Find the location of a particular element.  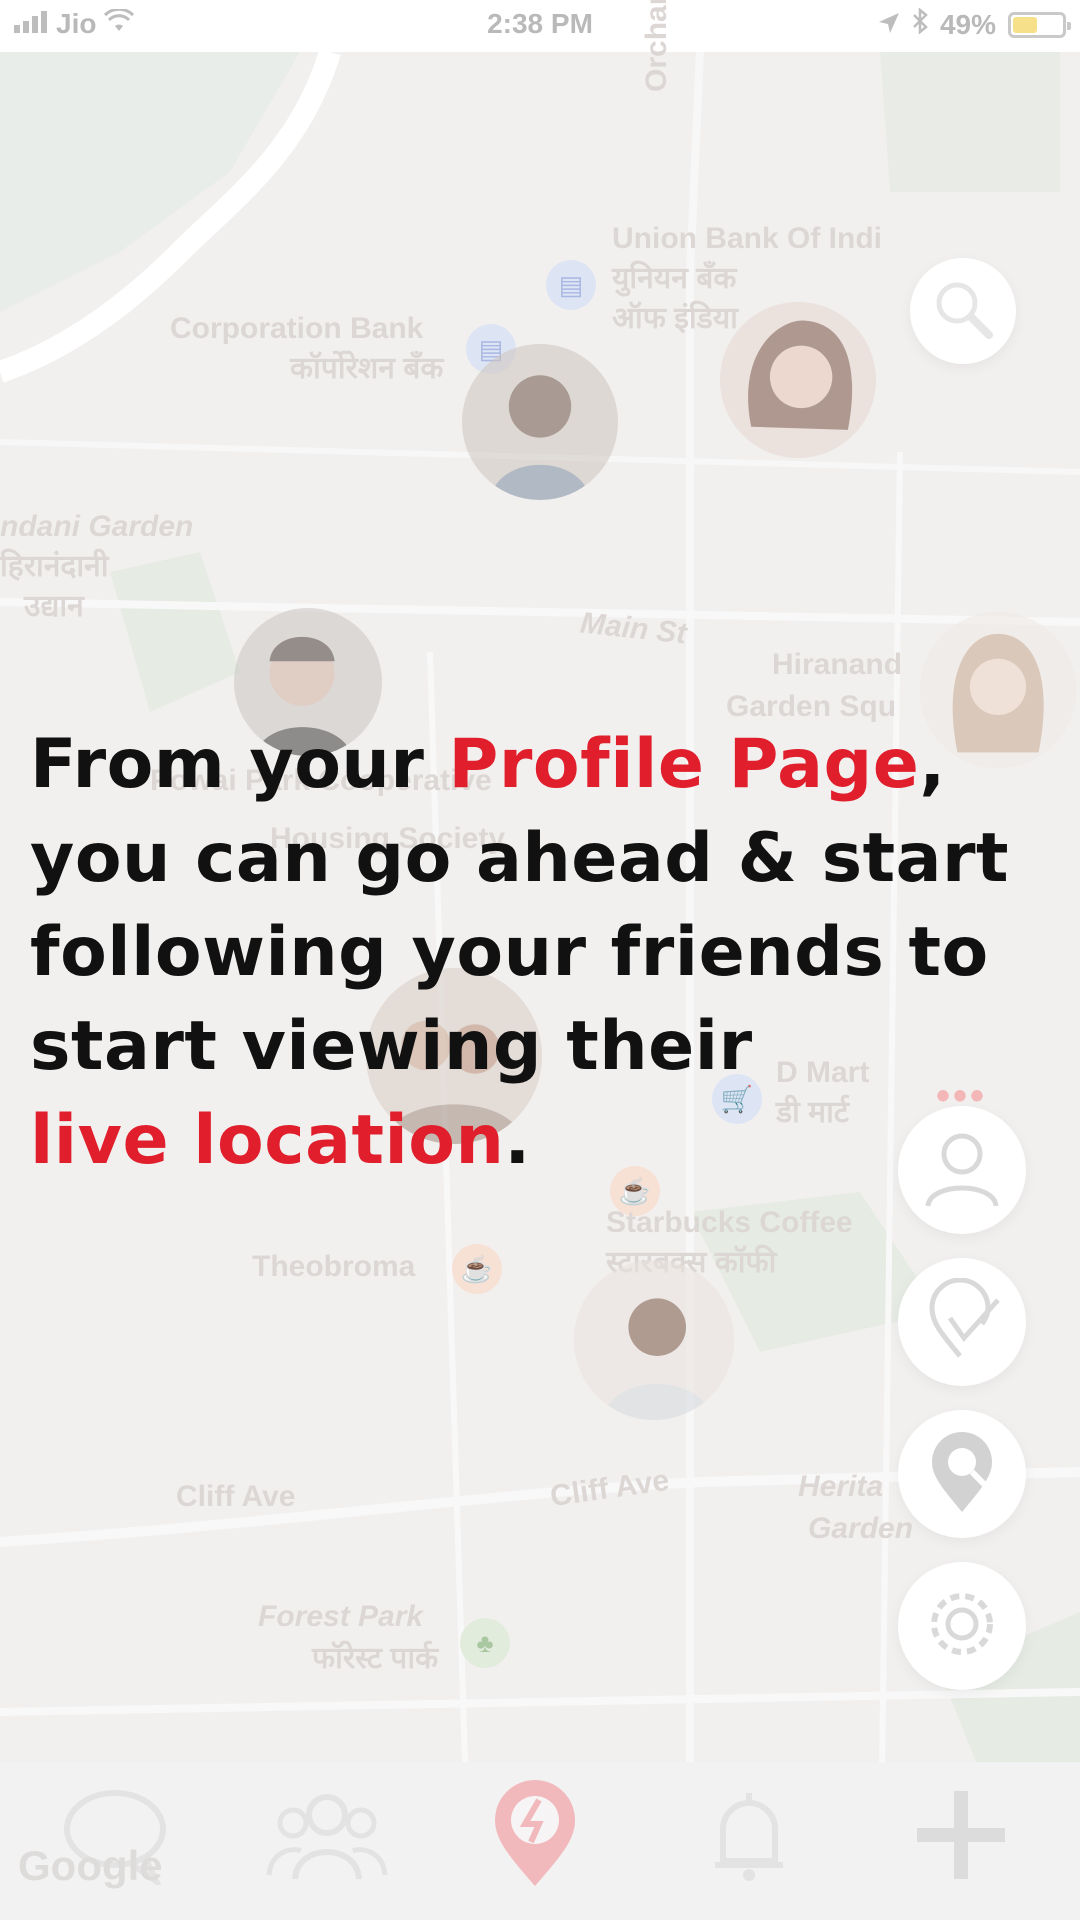

caption-text: . is located at coordinates (517, 1140).